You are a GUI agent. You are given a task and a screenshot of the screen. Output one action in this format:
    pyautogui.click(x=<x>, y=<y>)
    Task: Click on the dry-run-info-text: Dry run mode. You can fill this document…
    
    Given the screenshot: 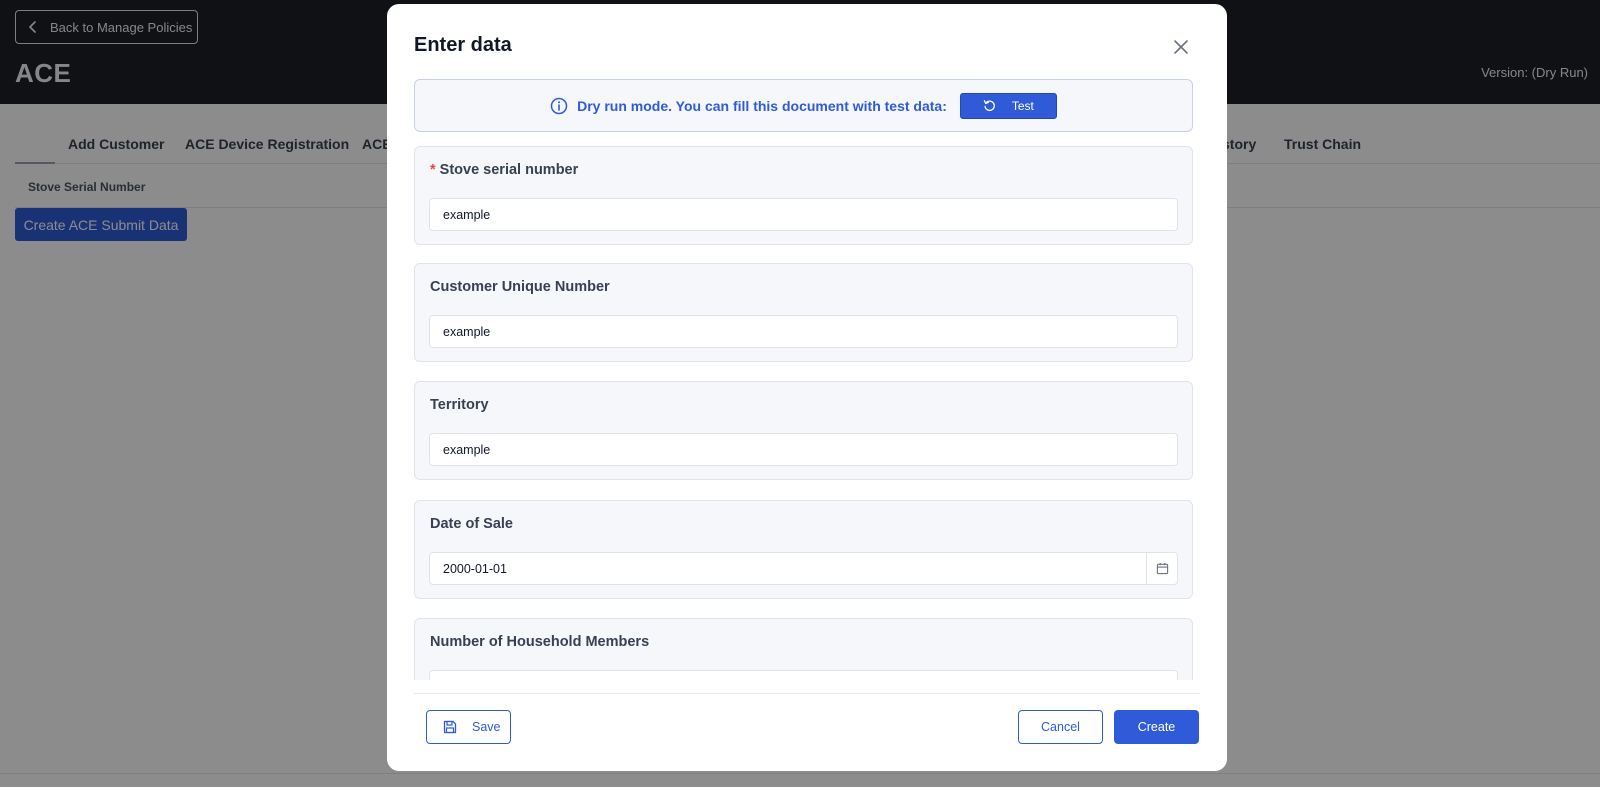 What is the action you would take?
    pyautogui.click(x=762, y=105)
    